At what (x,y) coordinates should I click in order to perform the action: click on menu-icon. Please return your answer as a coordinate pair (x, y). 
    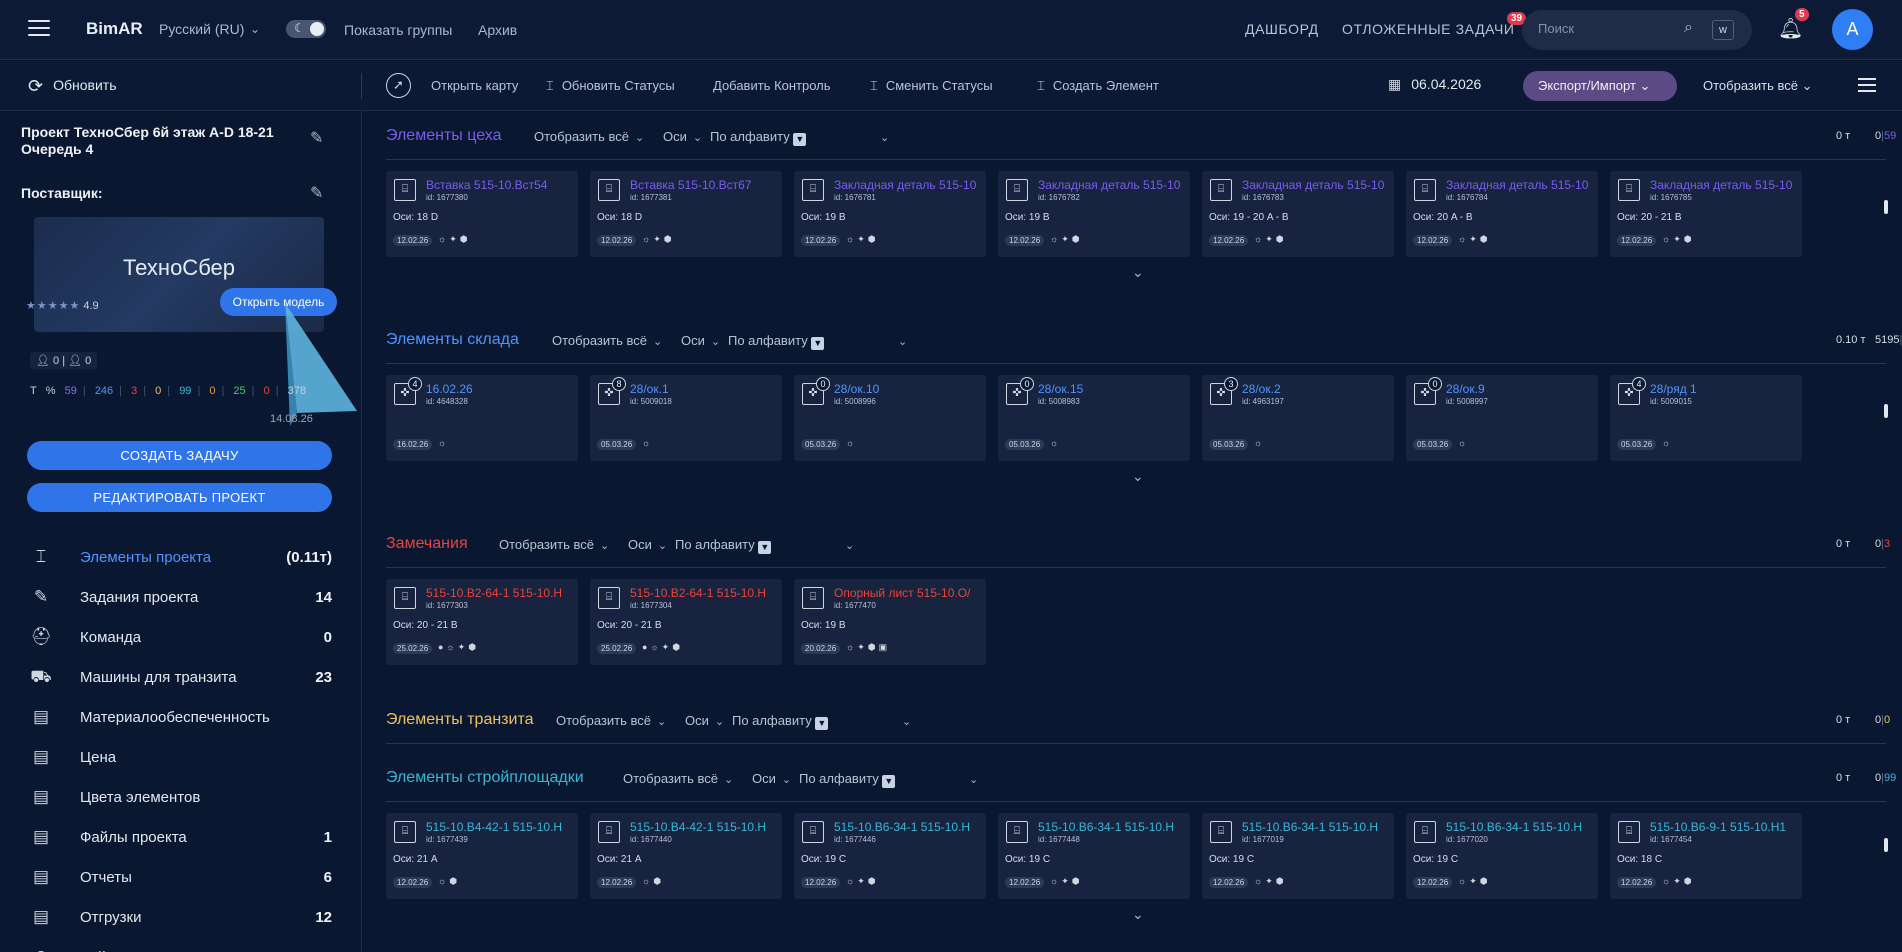
    Looking at the image, I should click on (39, 29).